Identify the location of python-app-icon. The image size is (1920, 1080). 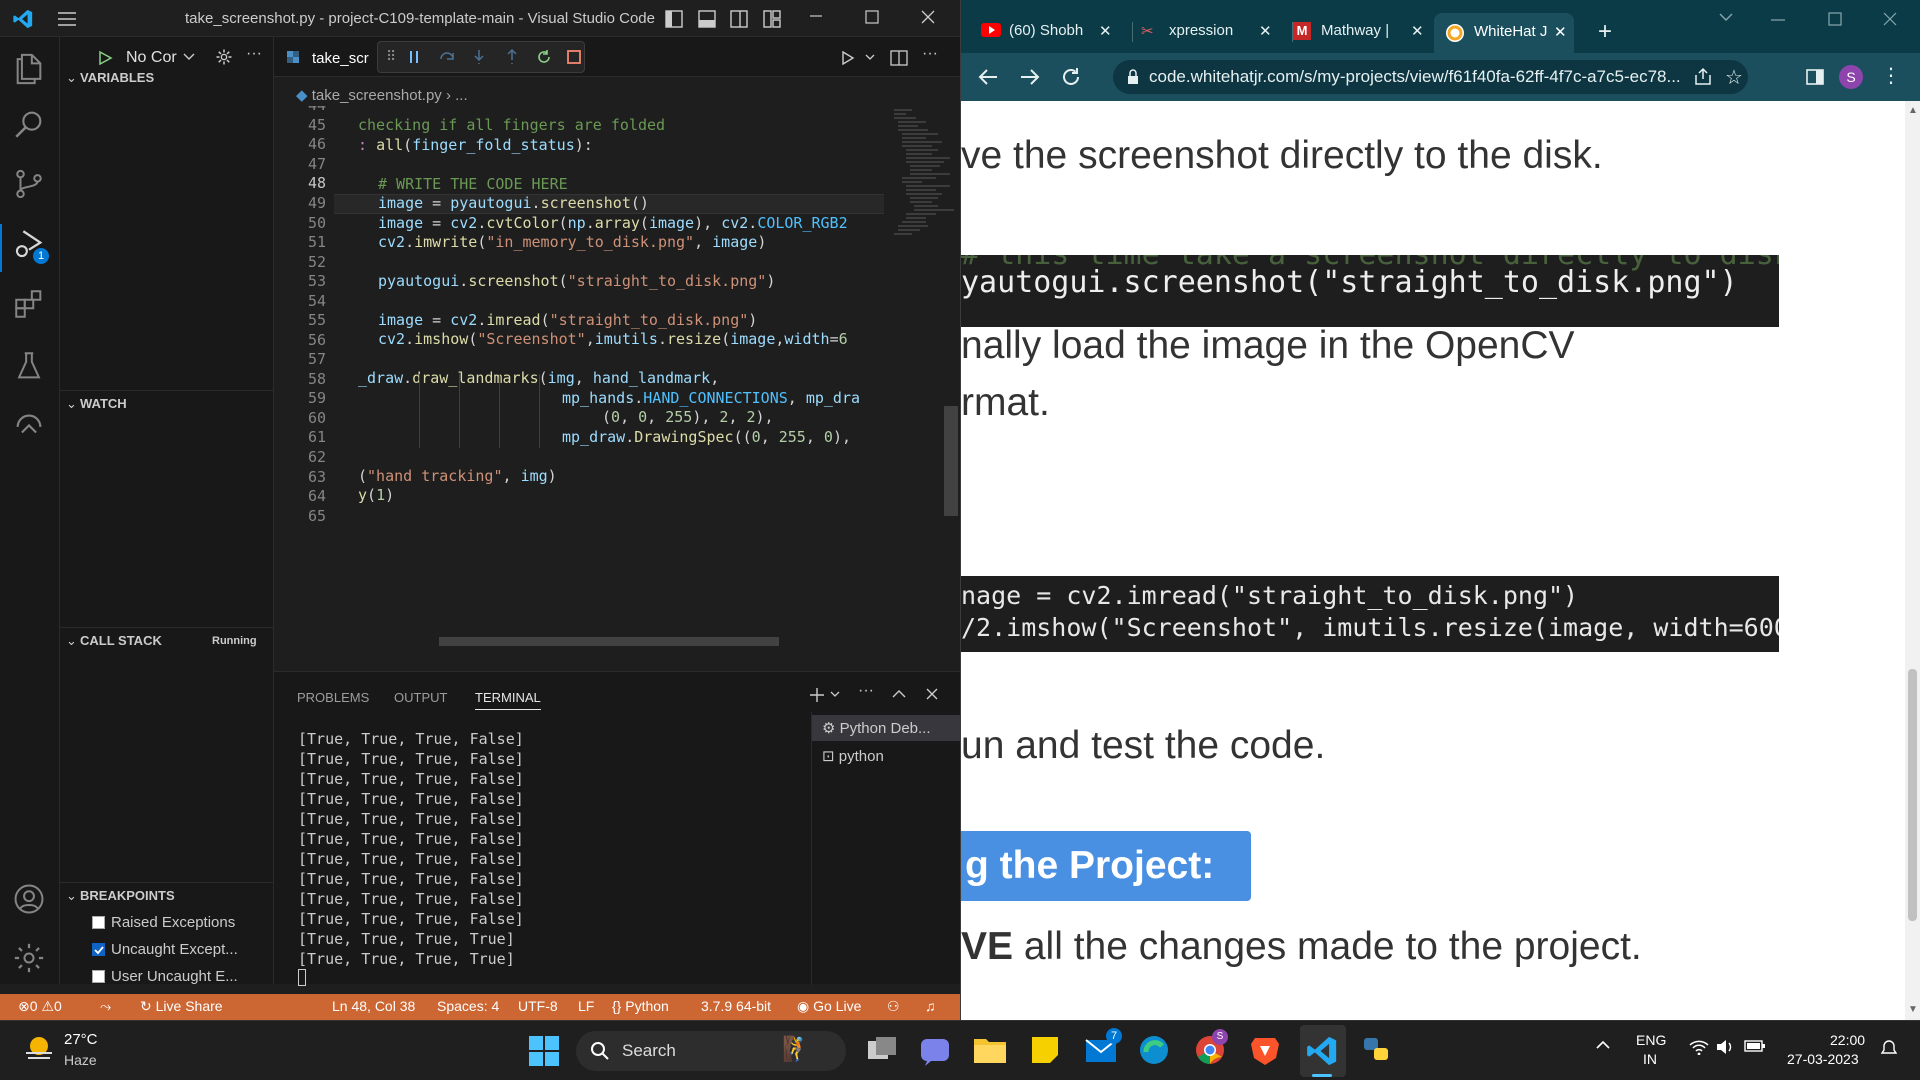
(1376, 1050).